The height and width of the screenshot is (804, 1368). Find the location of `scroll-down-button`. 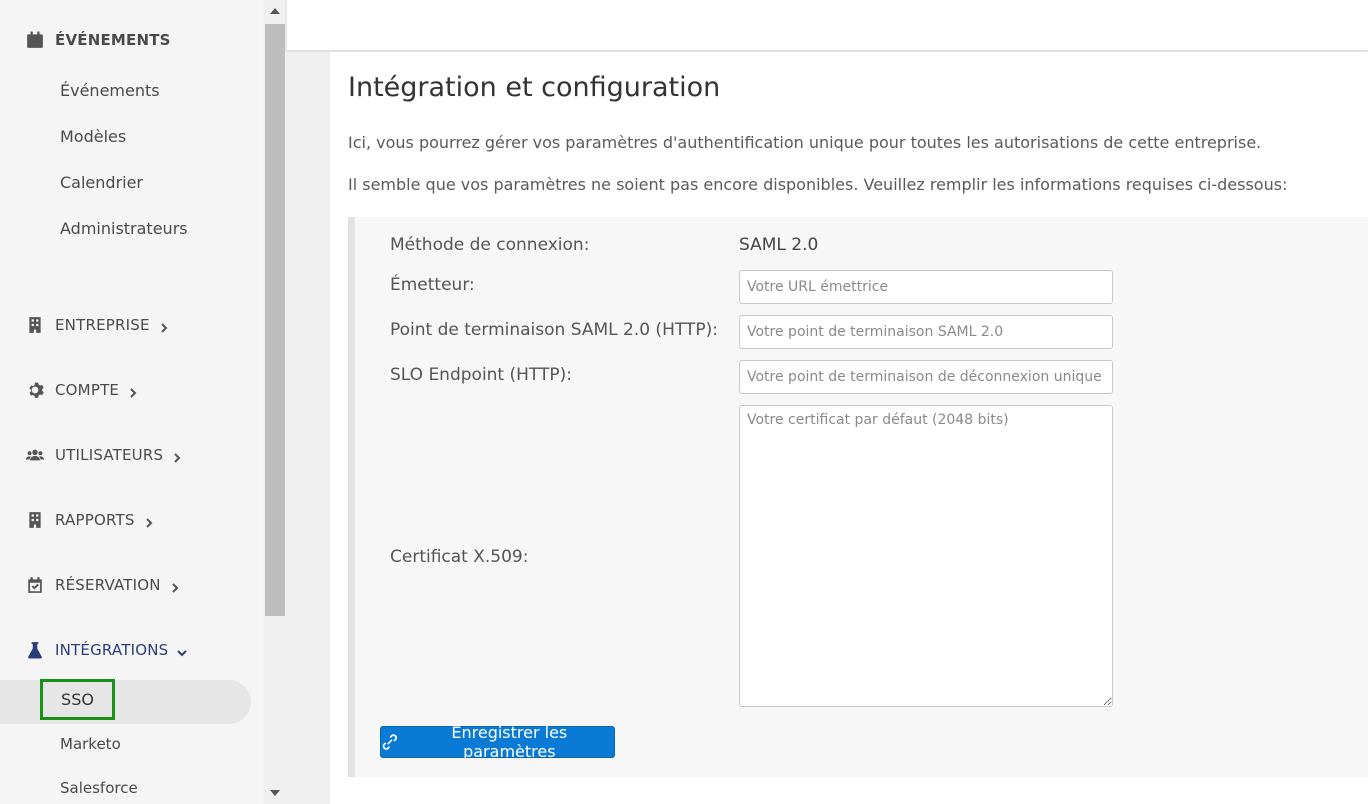

scroll-down-button is located at coordinates (275, 793).